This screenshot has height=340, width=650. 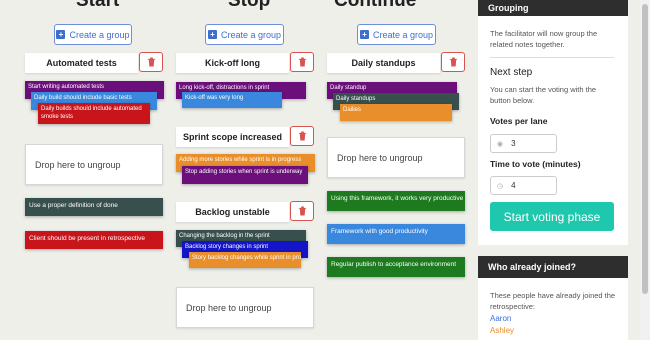 I want to click on divider, so click(x=552, y=57).